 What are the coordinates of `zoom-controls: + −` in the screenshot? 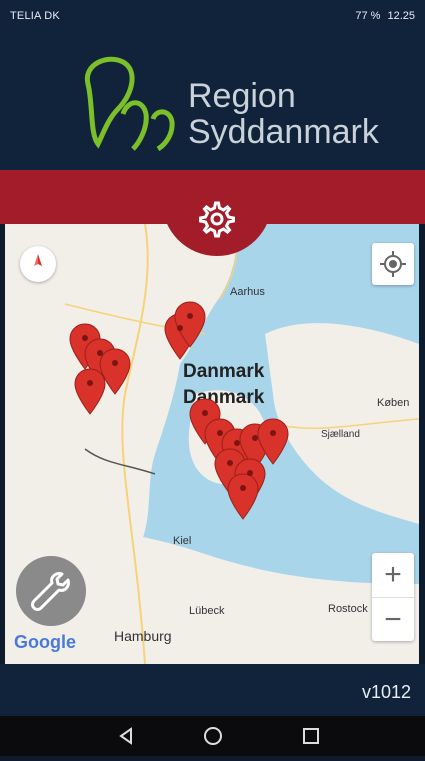 It's located at (393, 597).